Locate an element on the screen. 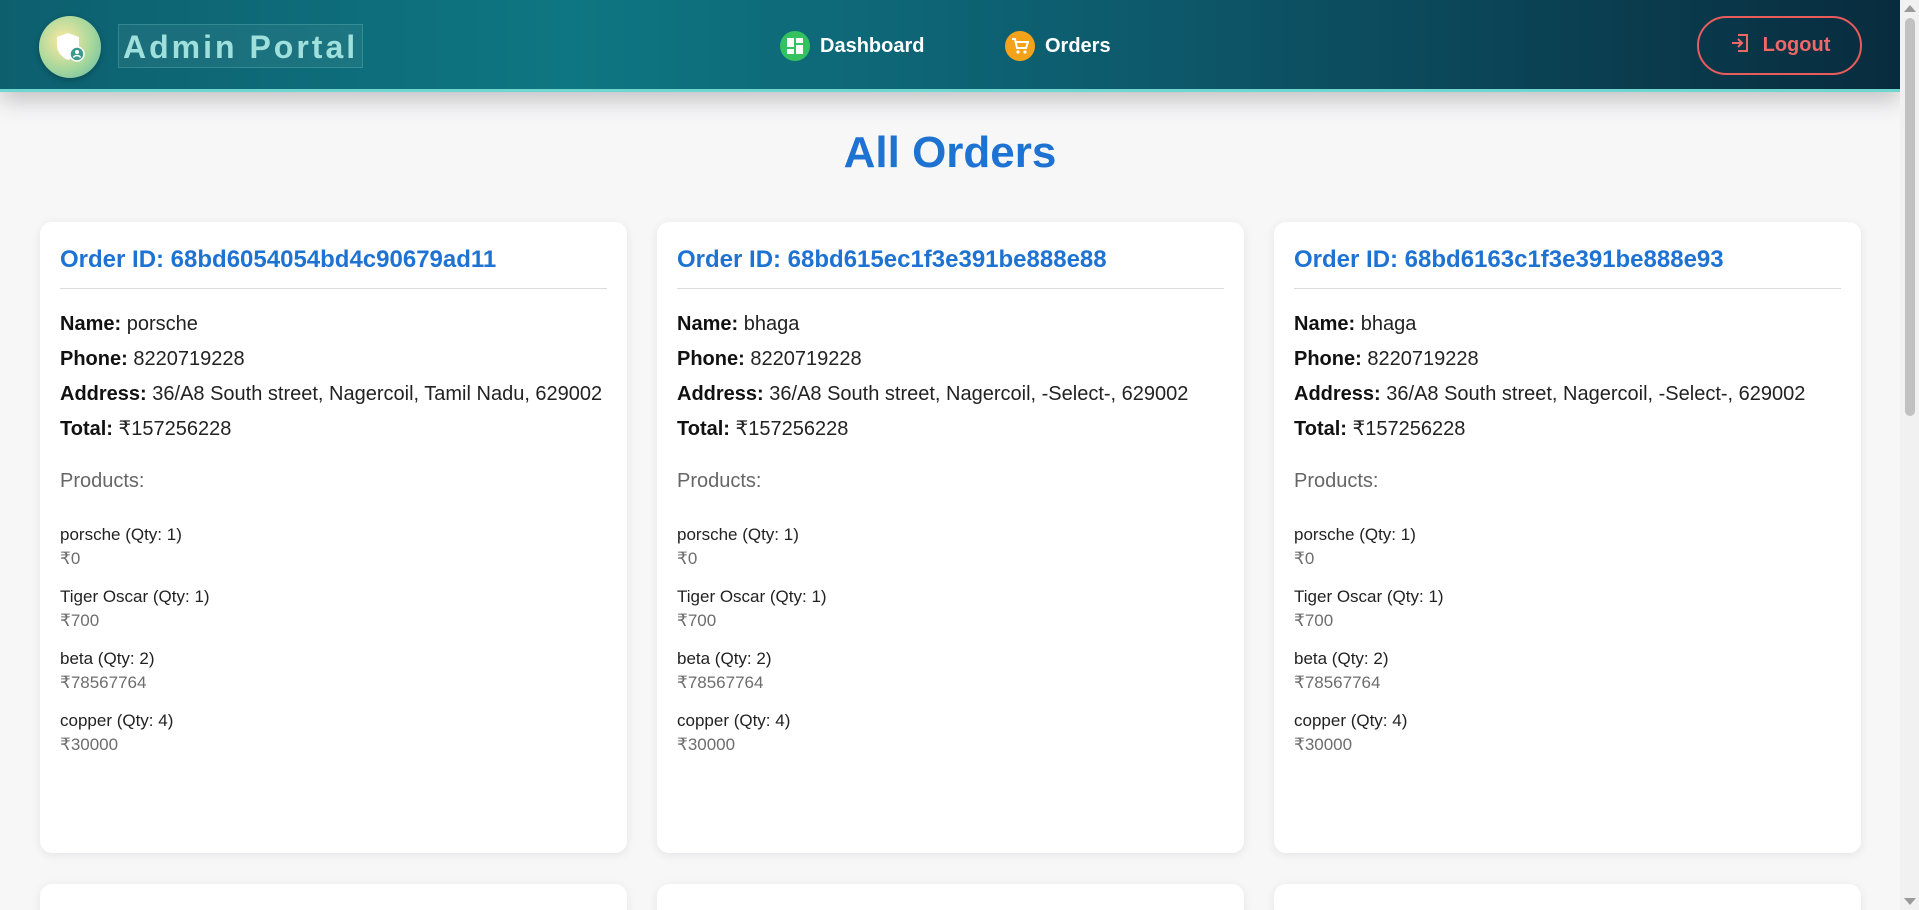 This screenshot has width=1919, height=910. nav-orders: Orders is located at coordinates (1058, 46).